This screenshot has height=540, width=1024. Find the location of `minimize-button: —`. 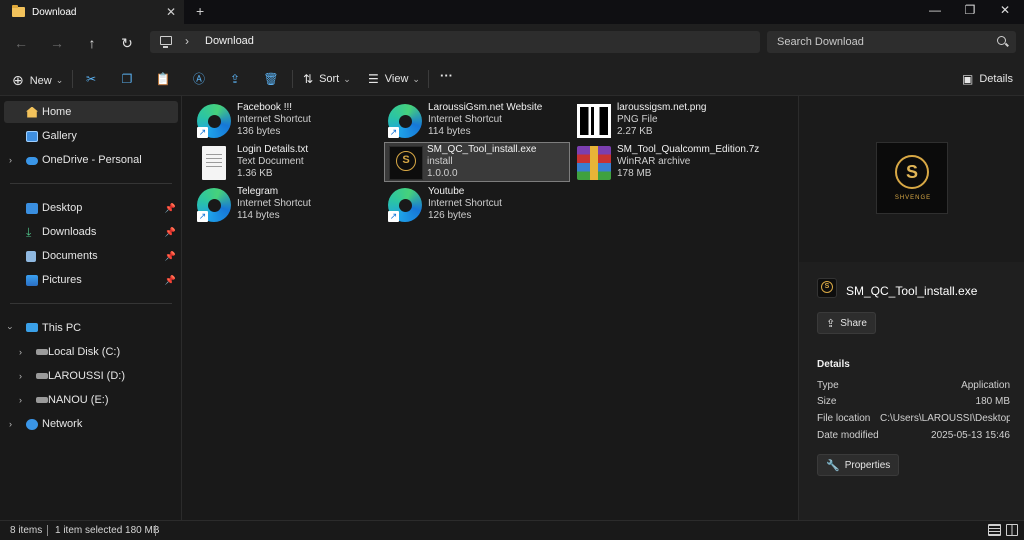

minimize-button: — is located at coordinates (935, 10).